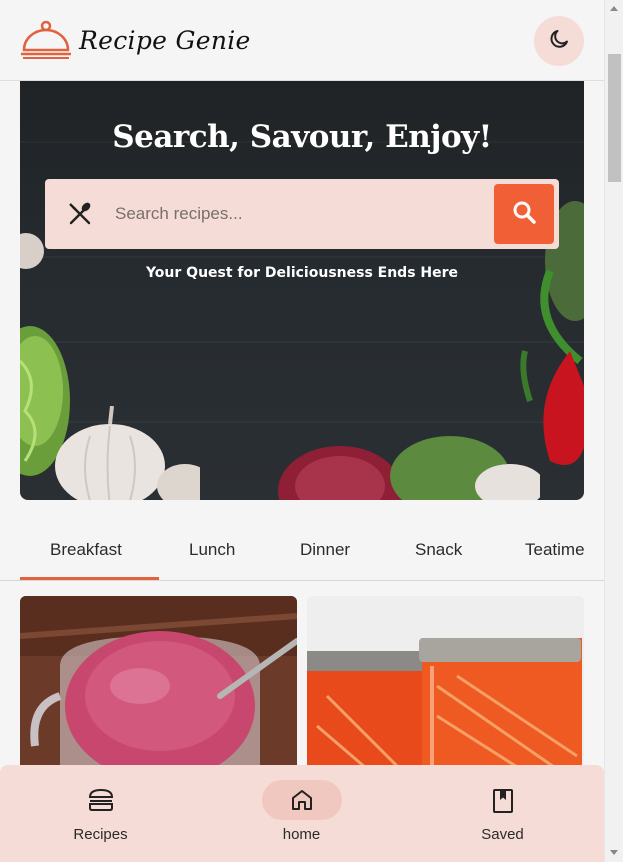  Describe the element at coordinates (301, 834) in the screenshot. I see `nav-label: home` at that location.